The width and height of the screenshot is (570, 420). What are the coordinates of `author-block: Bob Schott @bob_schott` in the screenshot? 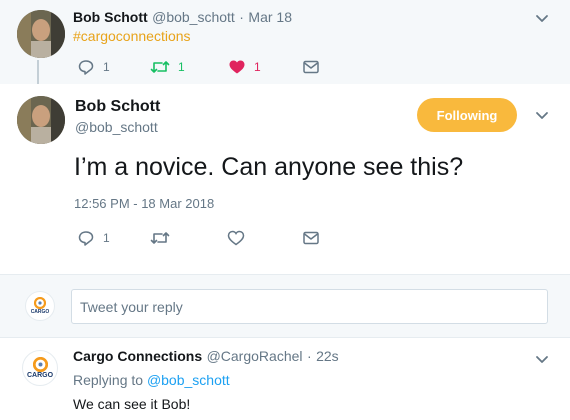 It's located at (117, 116).